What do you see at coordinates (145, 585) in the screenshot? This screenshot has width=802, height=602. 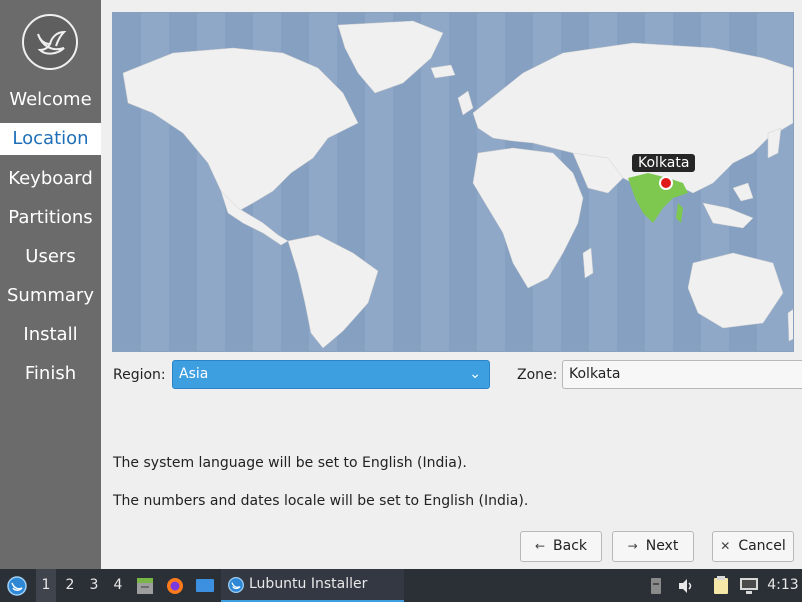 I see `file-manager-icon` at bounding box center [145, 585].